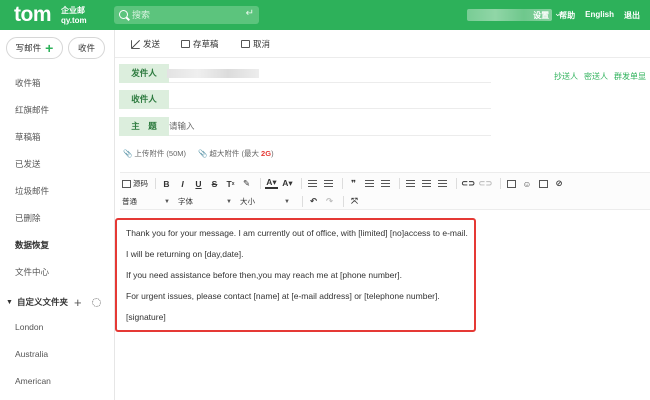 The width and height of the screenshot is (650, 400). Describe the element at coordinates (541, 15) in the screenshot. I see `settings-link: 设置` at that location.